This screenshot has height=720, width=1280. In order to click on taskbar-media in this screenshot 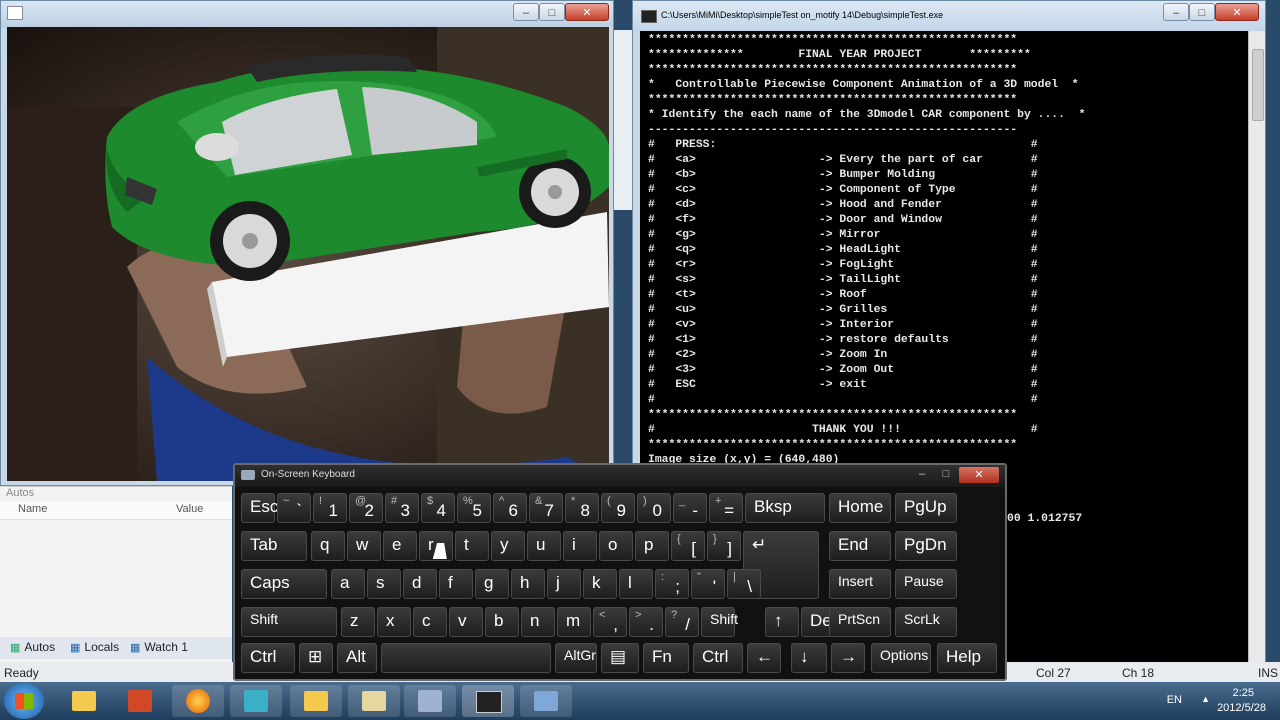, I will do `click(256, 701)`.